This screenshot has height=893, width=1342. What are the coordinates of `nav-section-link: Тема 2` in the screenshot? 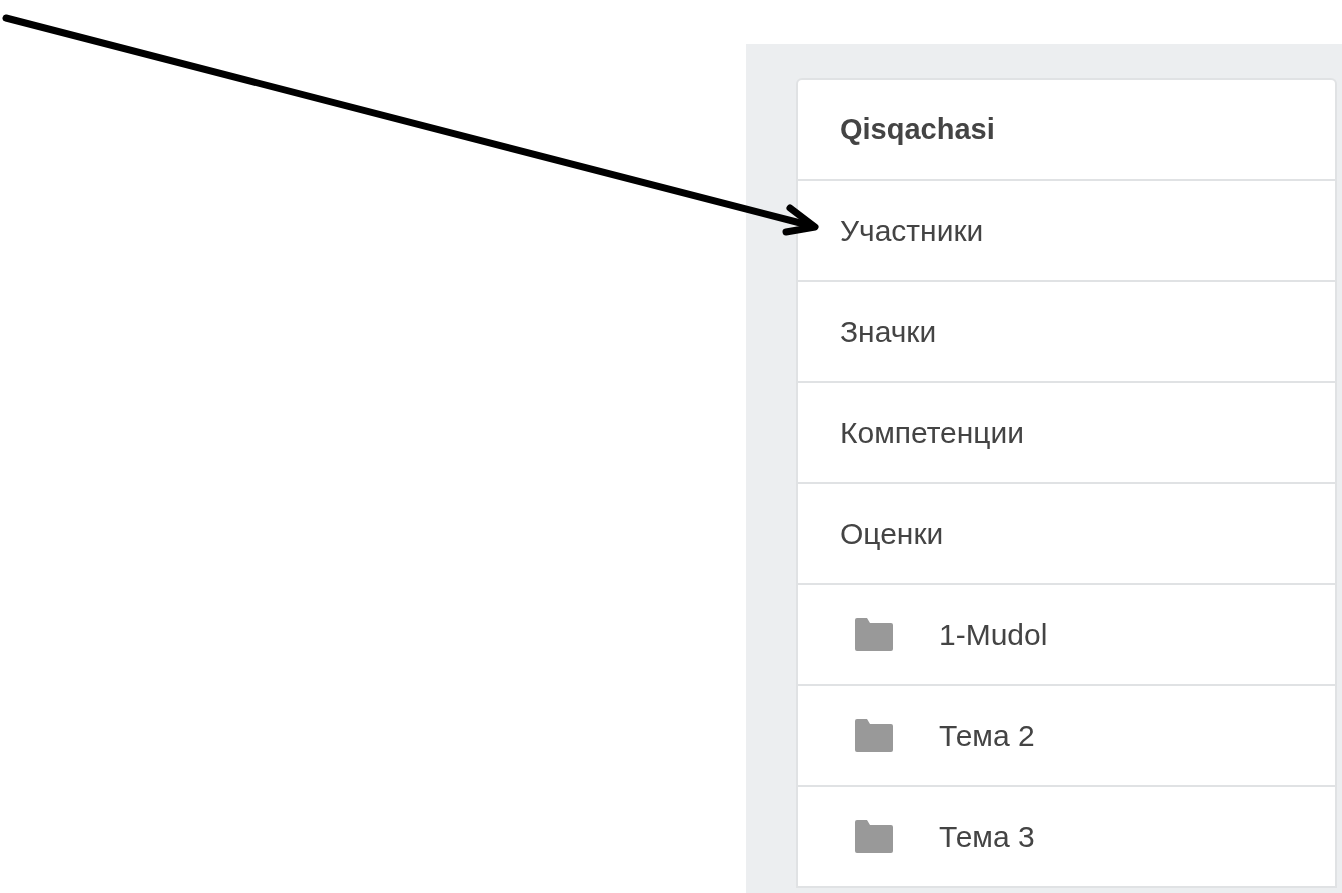 It's located at (987, 735).